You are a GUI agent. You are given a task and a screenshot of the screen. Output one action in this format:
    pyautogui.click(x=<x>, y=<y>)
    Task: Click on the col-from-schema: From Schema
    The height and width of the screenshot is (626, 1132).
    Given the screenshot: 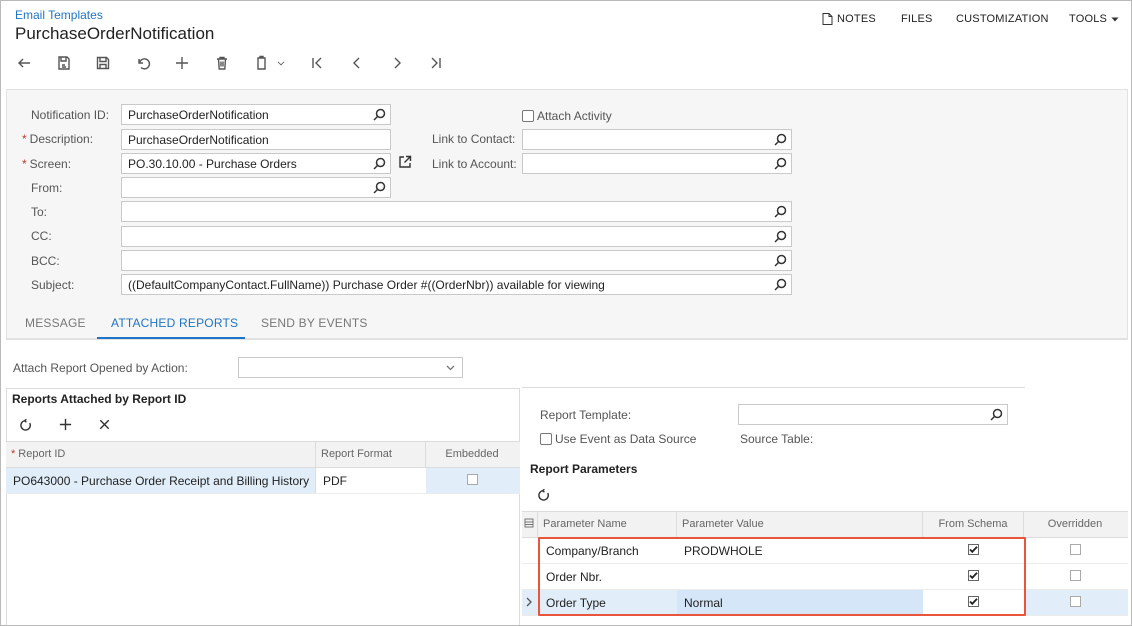 What is the action you would take?
    pyautogui.click(x=973, y=524)
    